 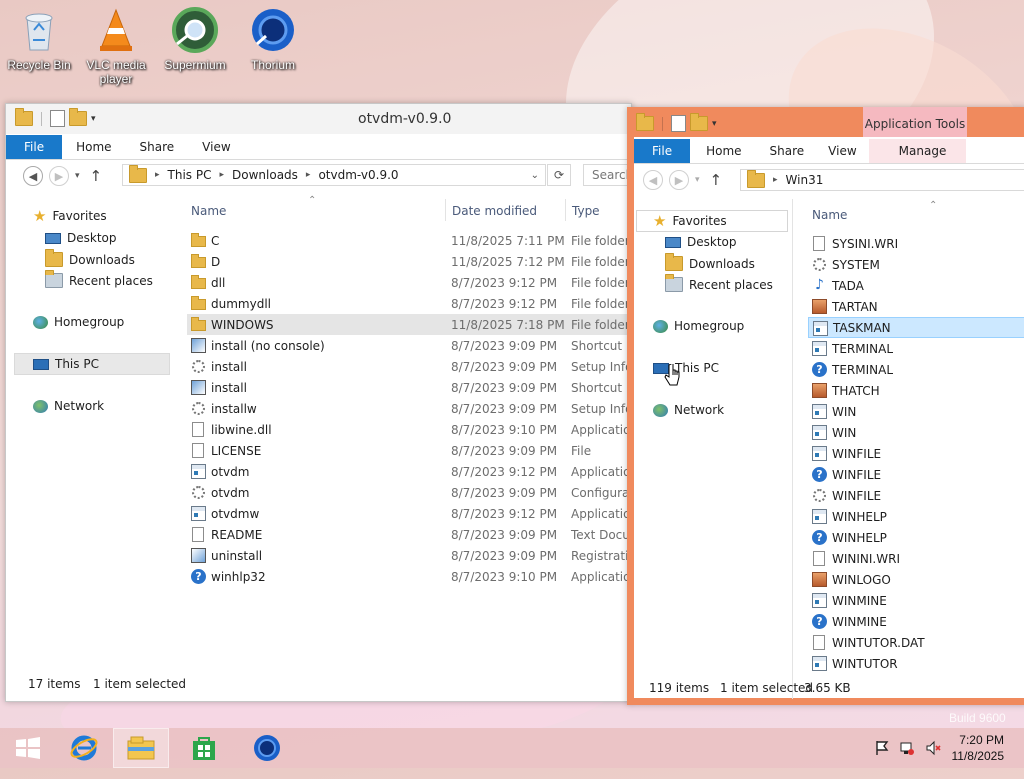 What do you see at coordinates (805, 180) in the screenshot?
I see `breadcrumb-current: Win31` at bounding box center [805, 180].